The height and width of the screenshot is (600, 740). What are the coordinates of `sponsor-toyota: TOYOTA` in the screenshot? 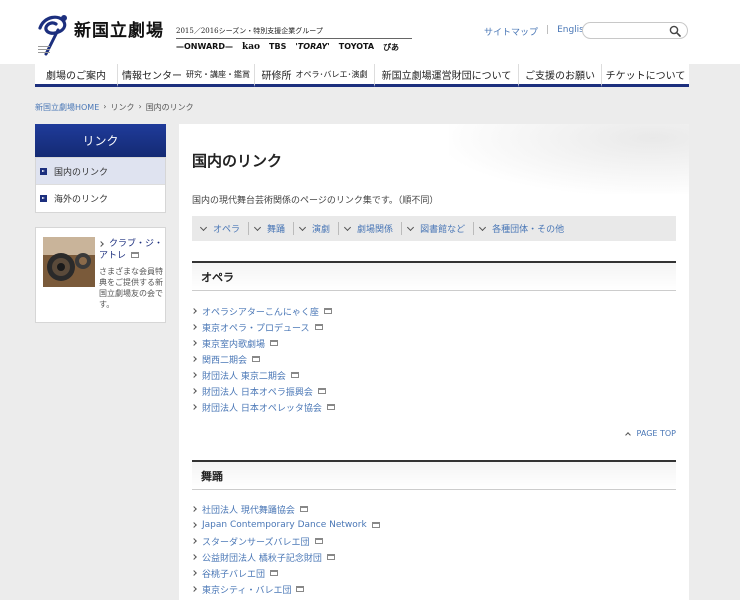 It's located at (356, 46).